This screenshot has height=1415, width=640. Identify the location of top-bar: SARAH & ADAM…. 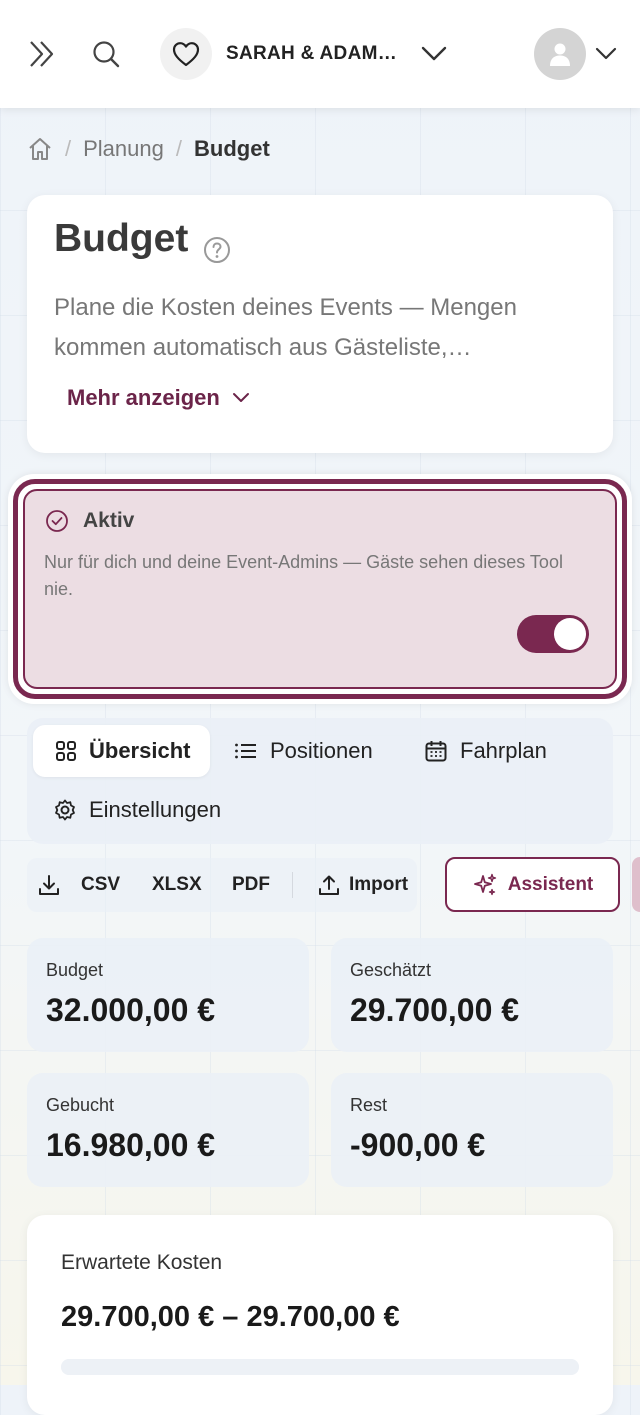
(320, 54).